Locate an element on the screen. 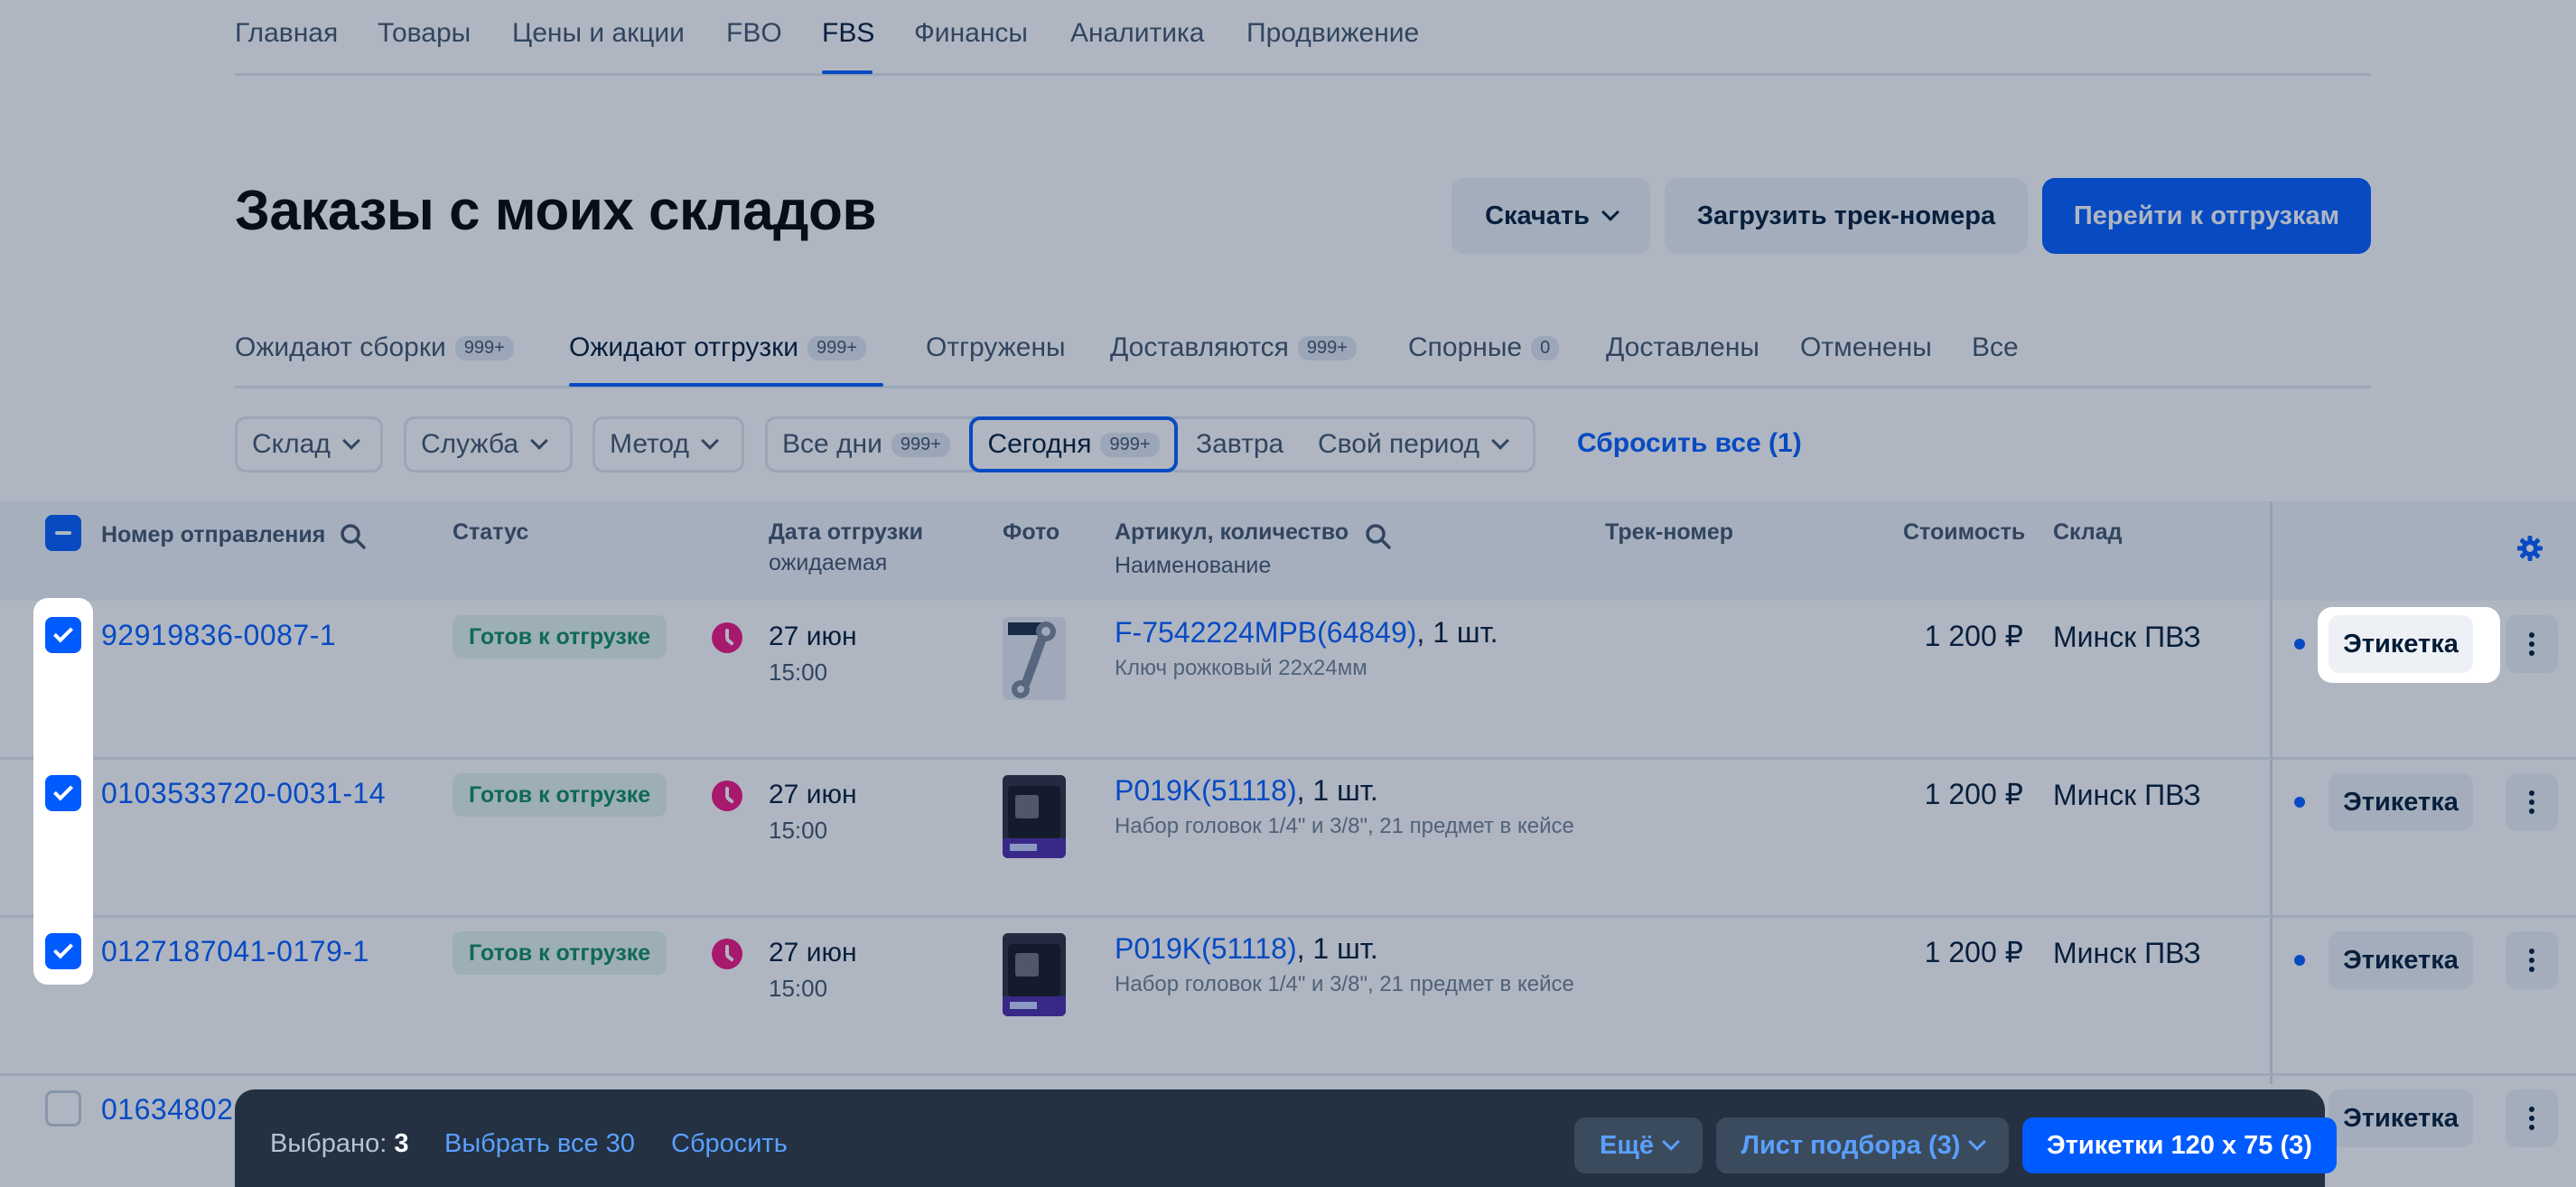 The height and width of the screenshot is (1187, 2576). date-today: Сегодня 999+ is located at coordinates (1073, 444).